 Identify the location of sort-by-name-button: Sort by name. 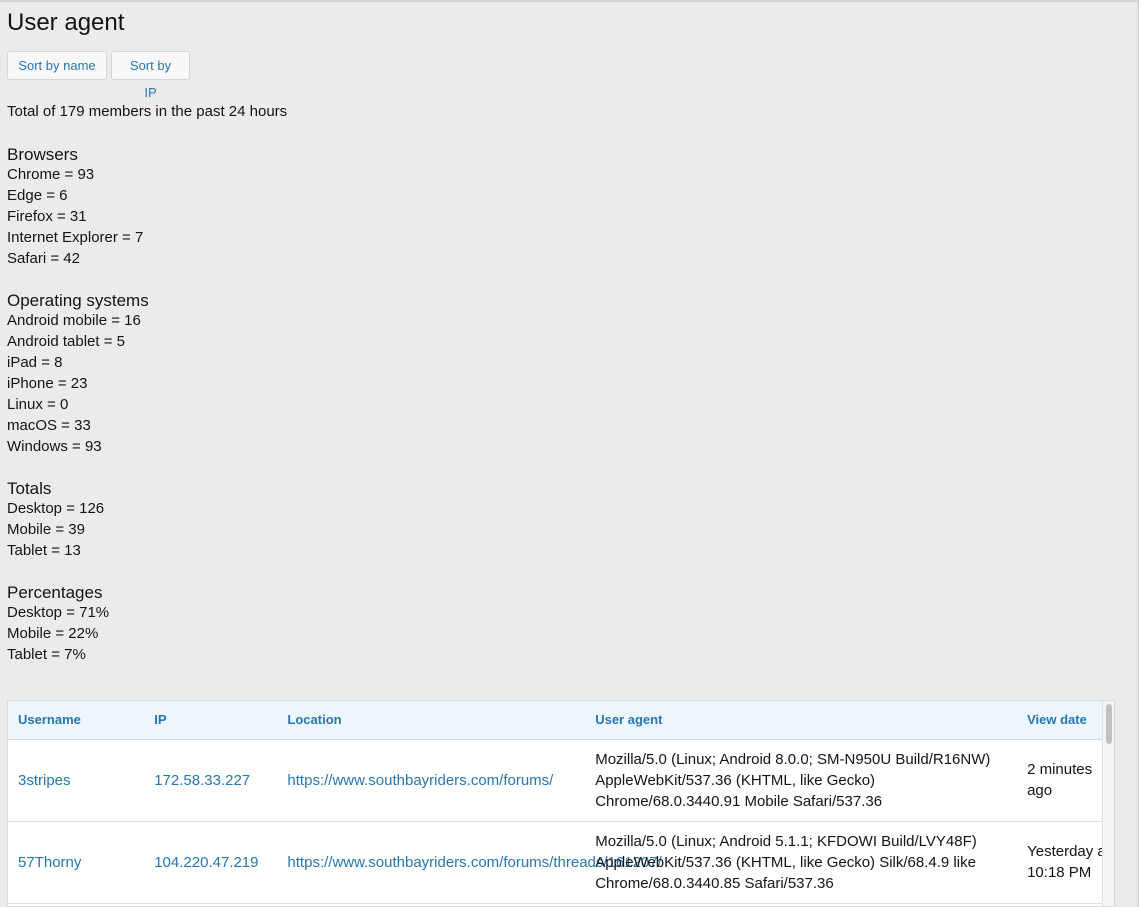
(57, 65).